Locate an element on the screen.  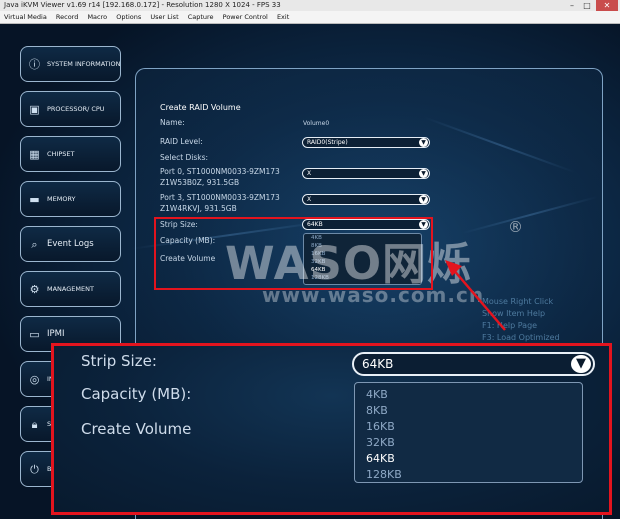
zoom-strip-size-value: 64KB is located at coordinates (378, 364).